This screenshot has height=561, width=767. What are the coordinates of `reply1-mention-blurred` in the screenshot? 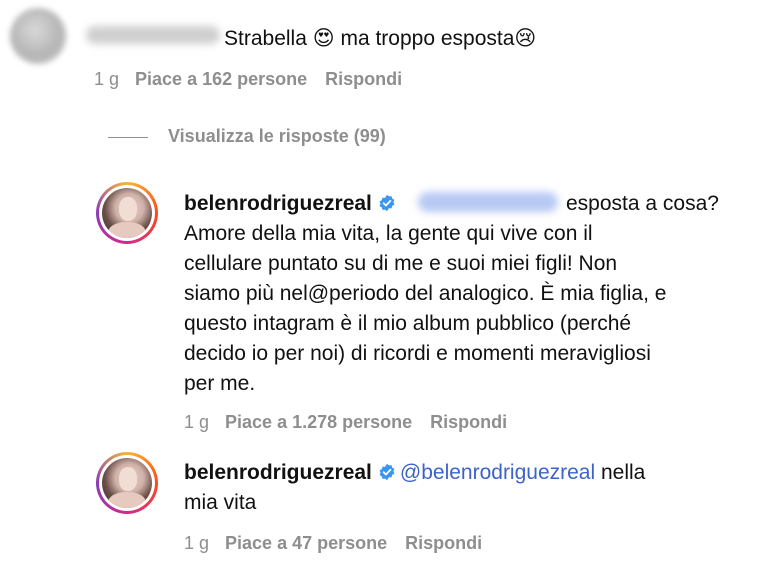 It's located at (488, 202).